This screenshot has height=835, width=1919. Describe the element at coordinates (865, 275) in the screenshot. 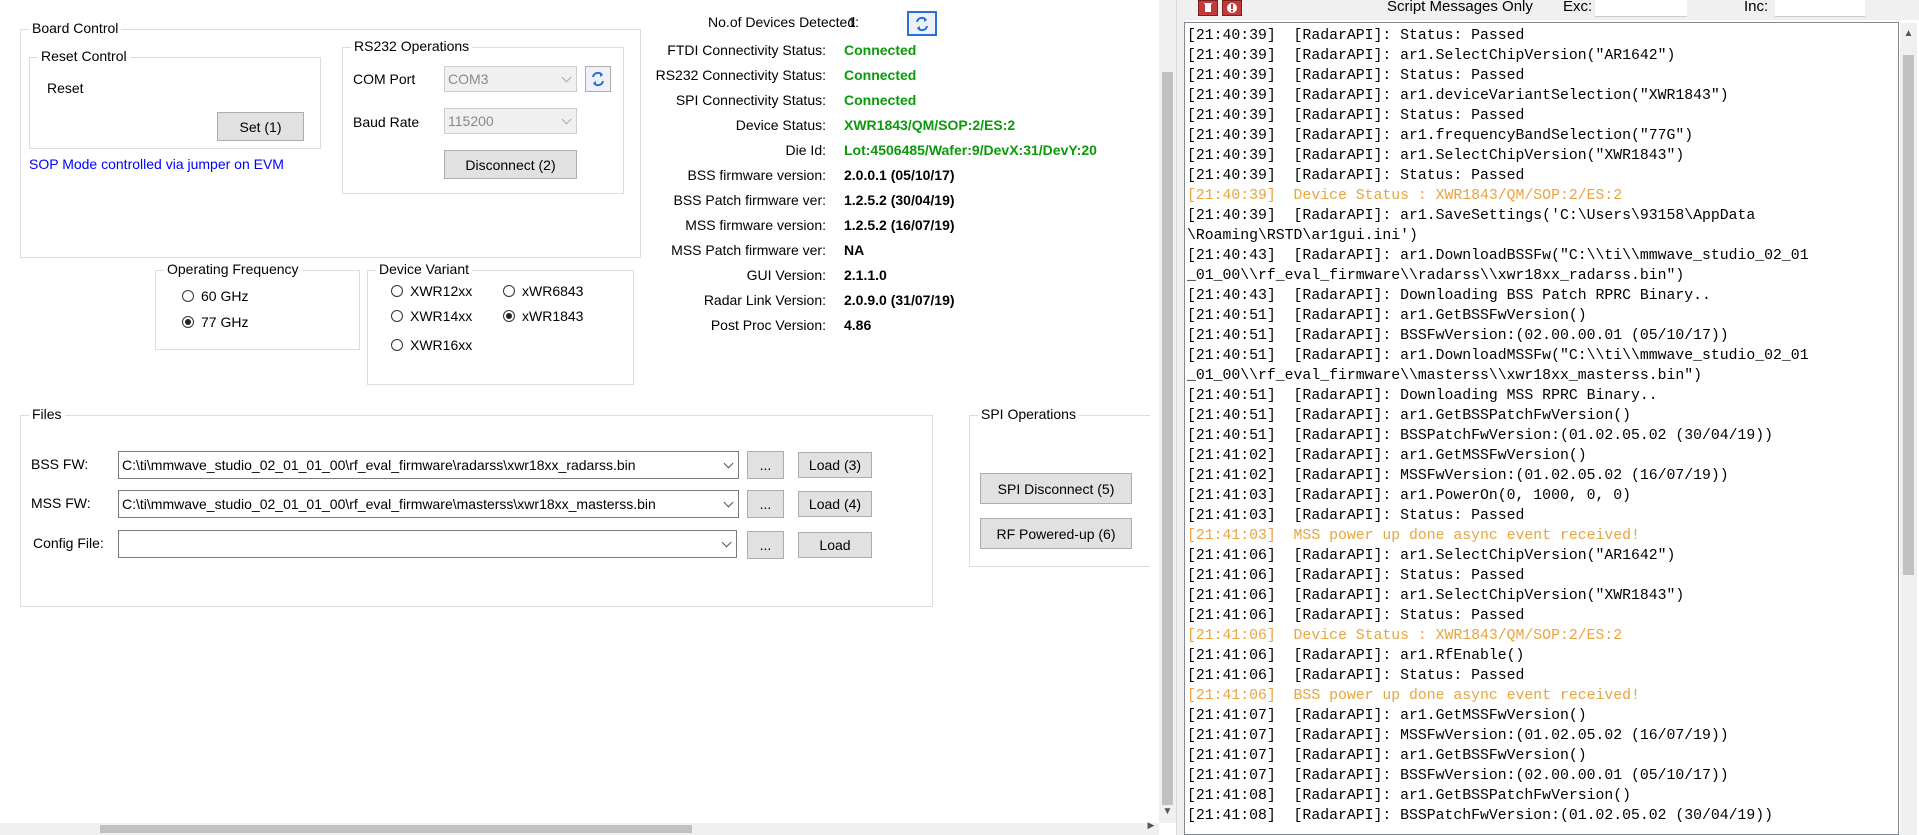

I see `status-row-value: 2.1.1.0` at that location.